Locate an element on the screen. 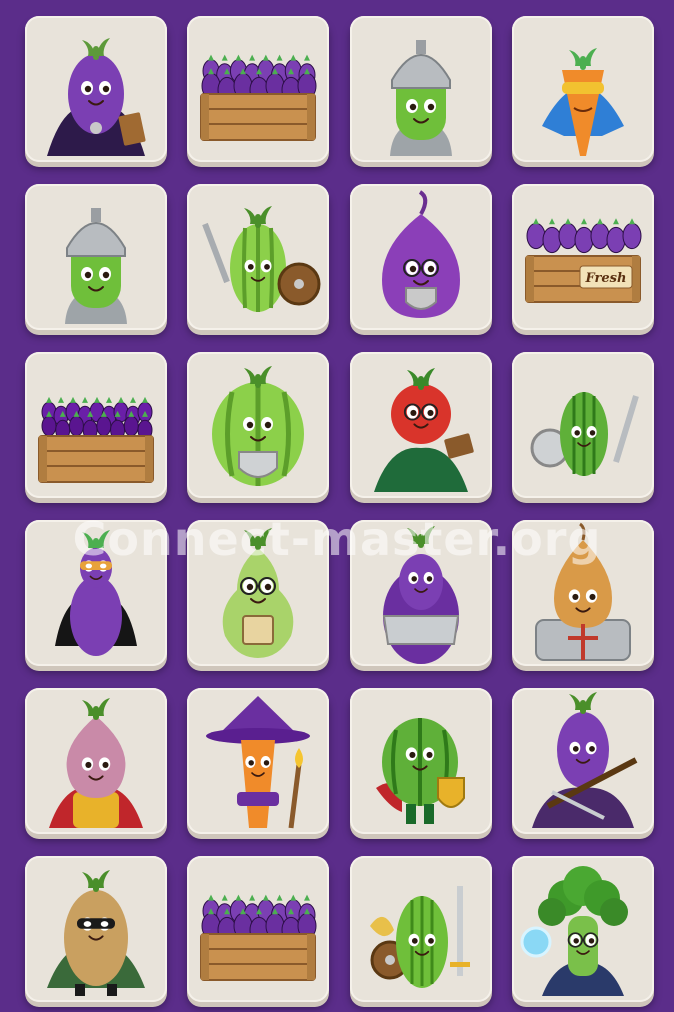 The height and width of the screenshot is (1012, 674). eggplant-wizard-icon is located at coordinates (96, 97).